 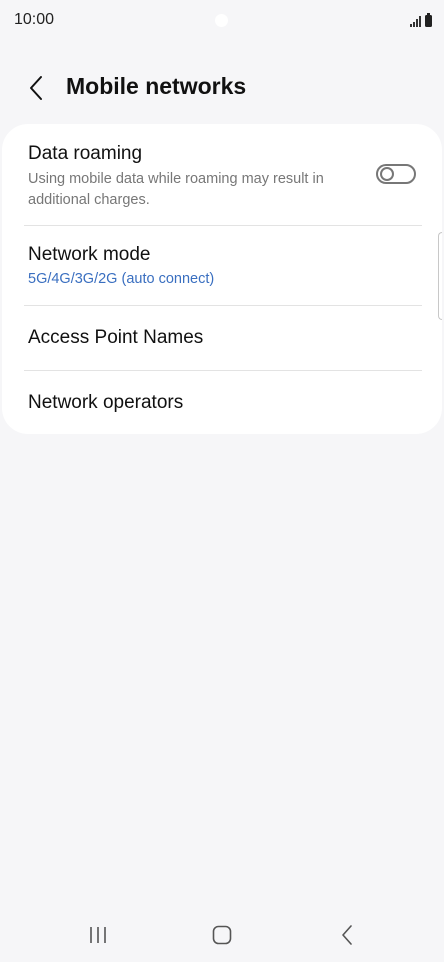 I want to click on navigation-bar, so click(x=222, y=936).